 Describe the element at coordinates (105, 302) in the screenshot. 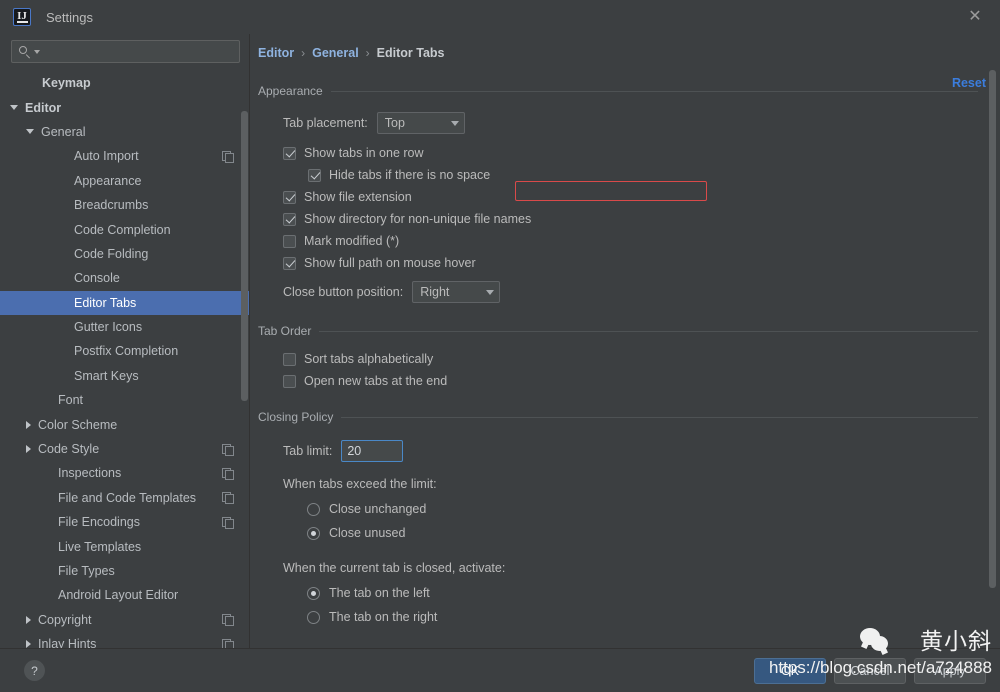

I see `sidebar-item-label: Editor Tabs` at that location.